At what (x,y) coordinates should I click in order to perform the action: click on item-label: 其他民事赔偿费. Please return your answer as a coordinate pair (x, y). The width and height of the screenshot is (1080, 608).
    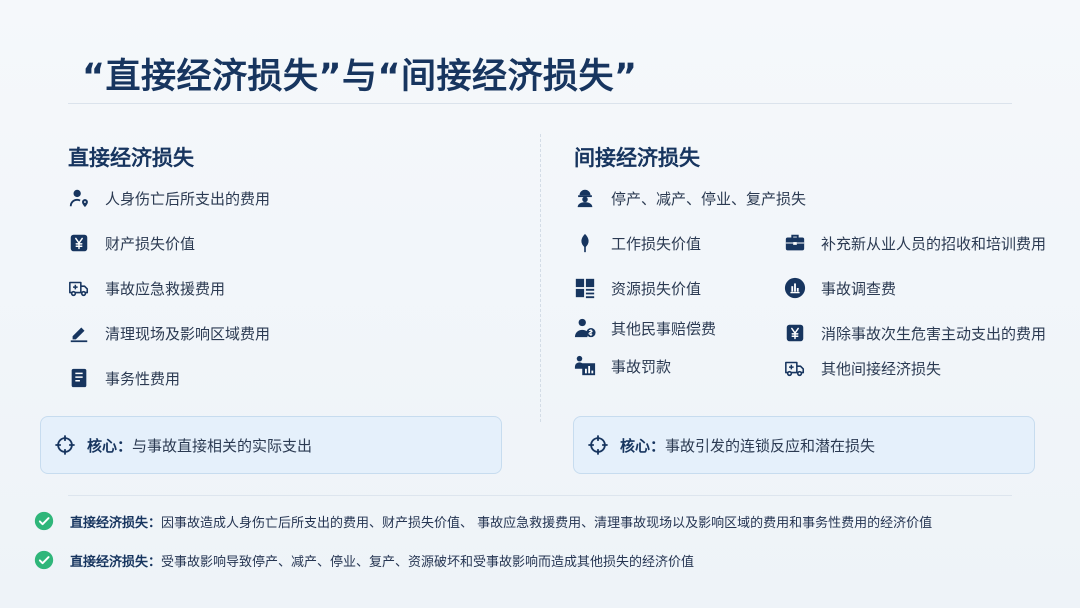
    Looking at the image, I should click on (664, 328).